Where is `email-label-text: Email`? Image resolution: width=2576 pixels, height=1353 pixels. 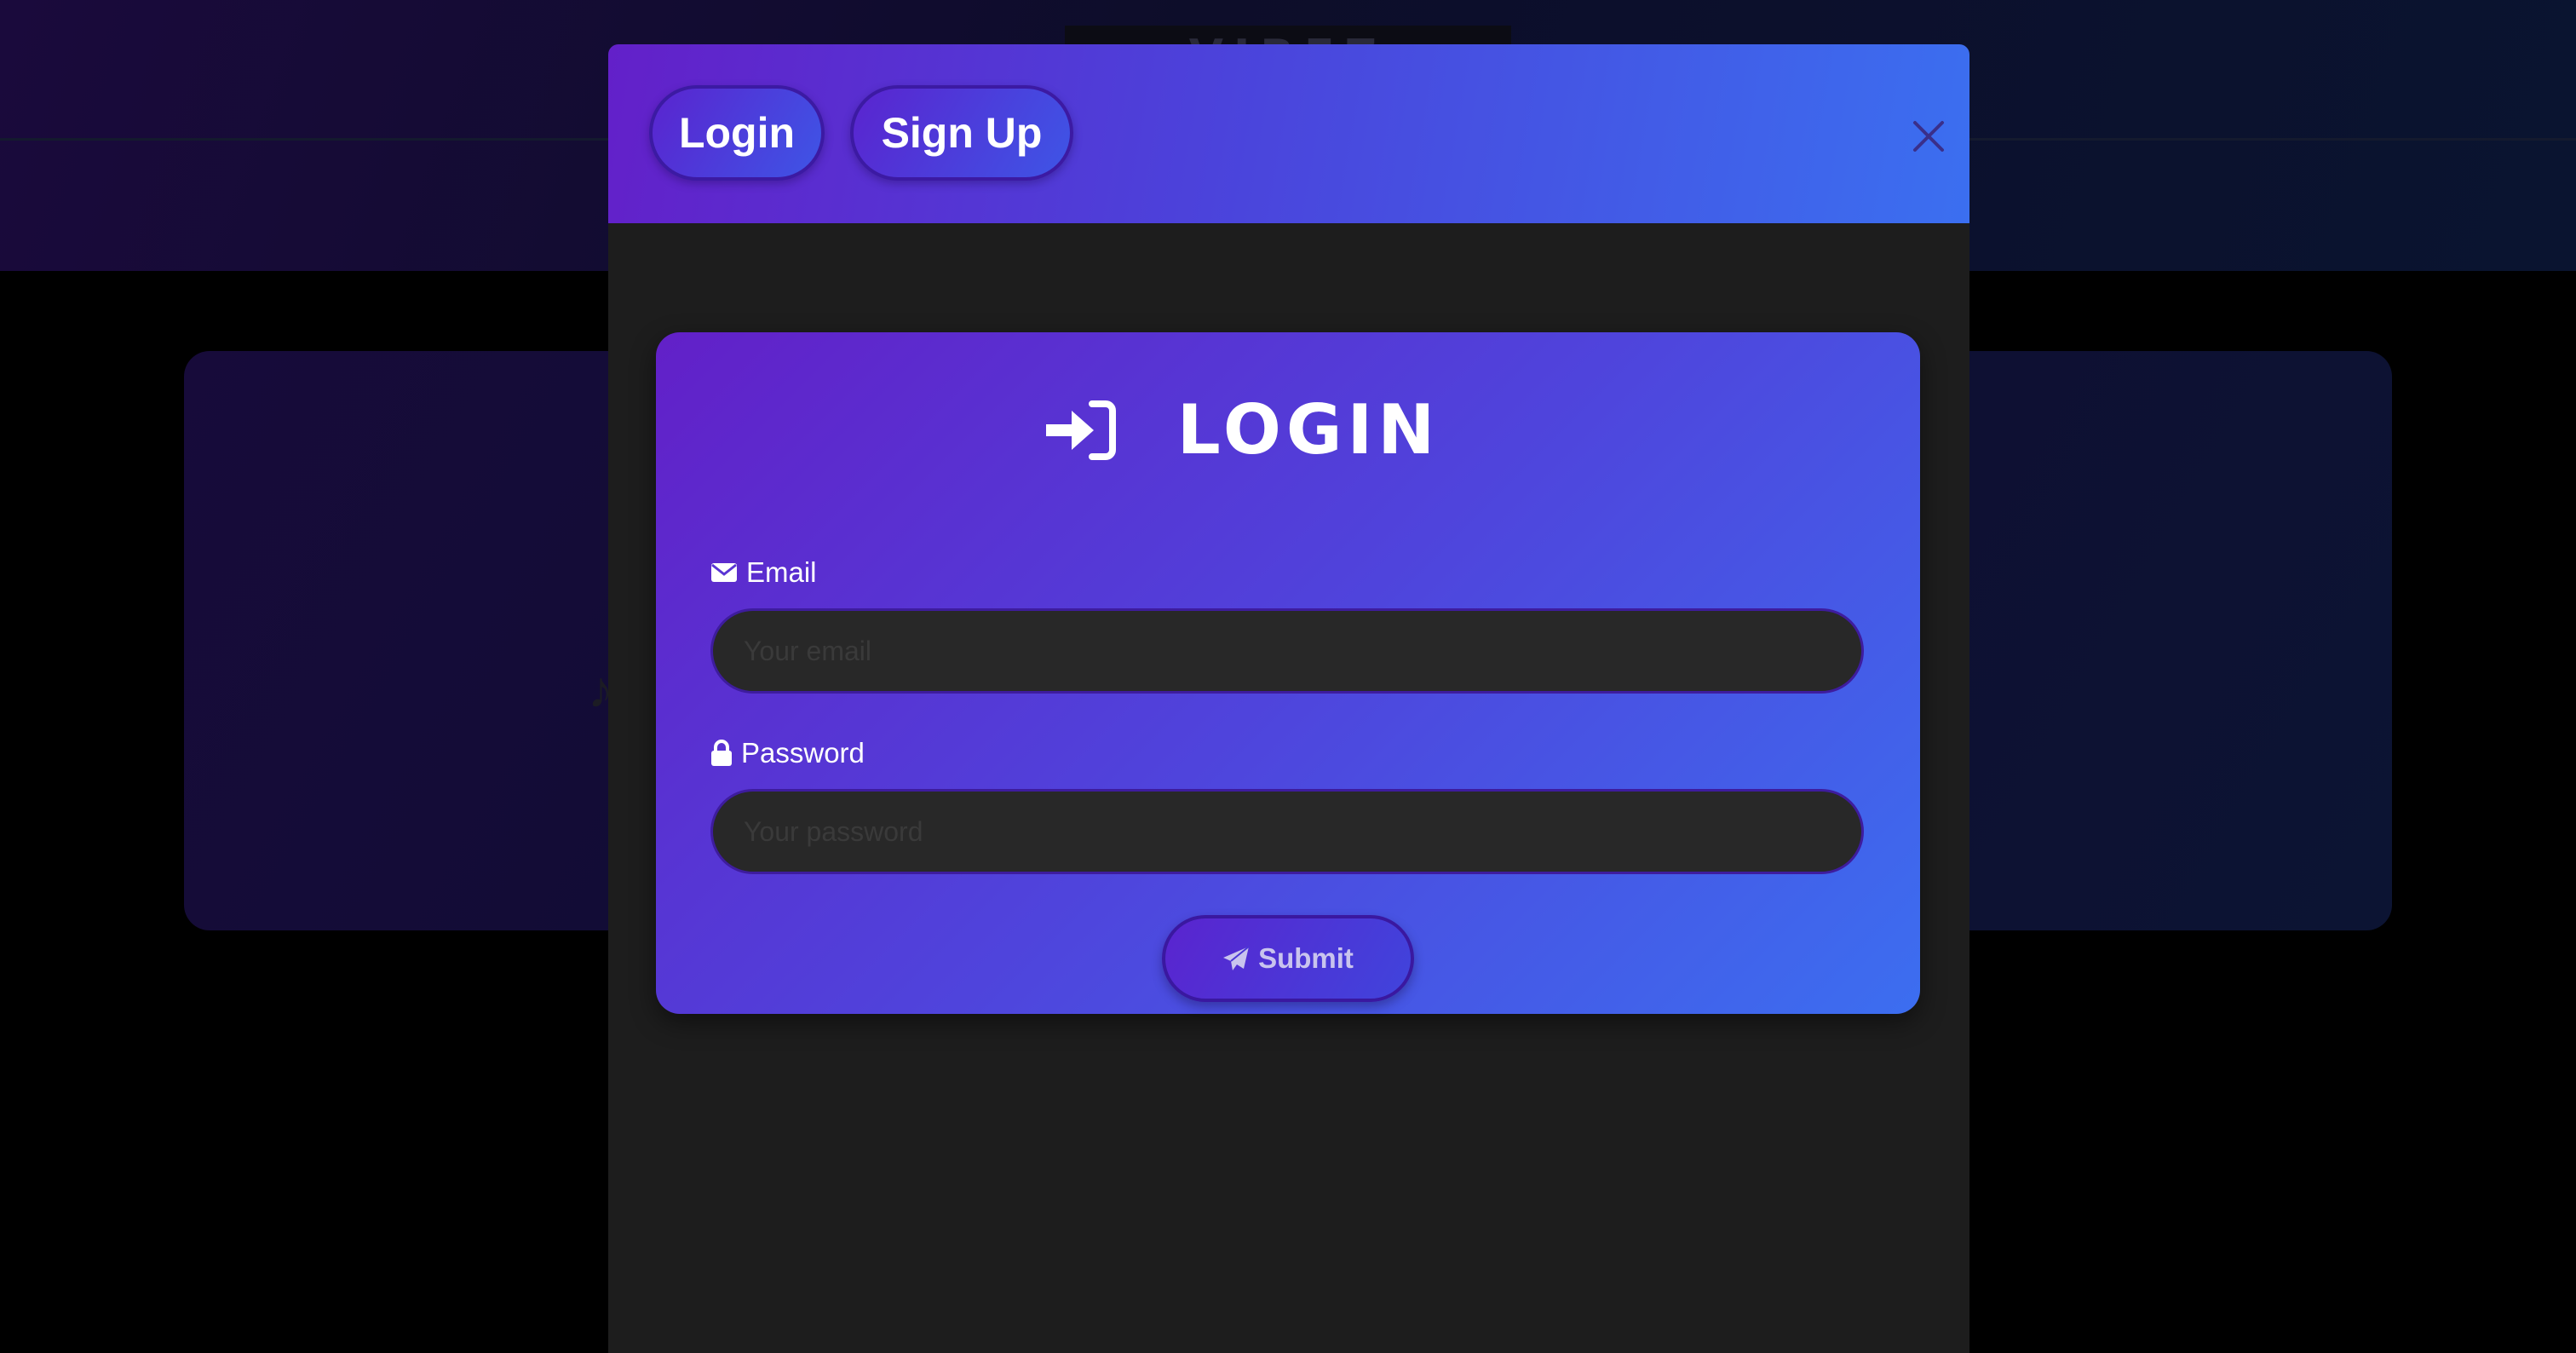 email-label-text: Email is located at coordinates (782, 572).